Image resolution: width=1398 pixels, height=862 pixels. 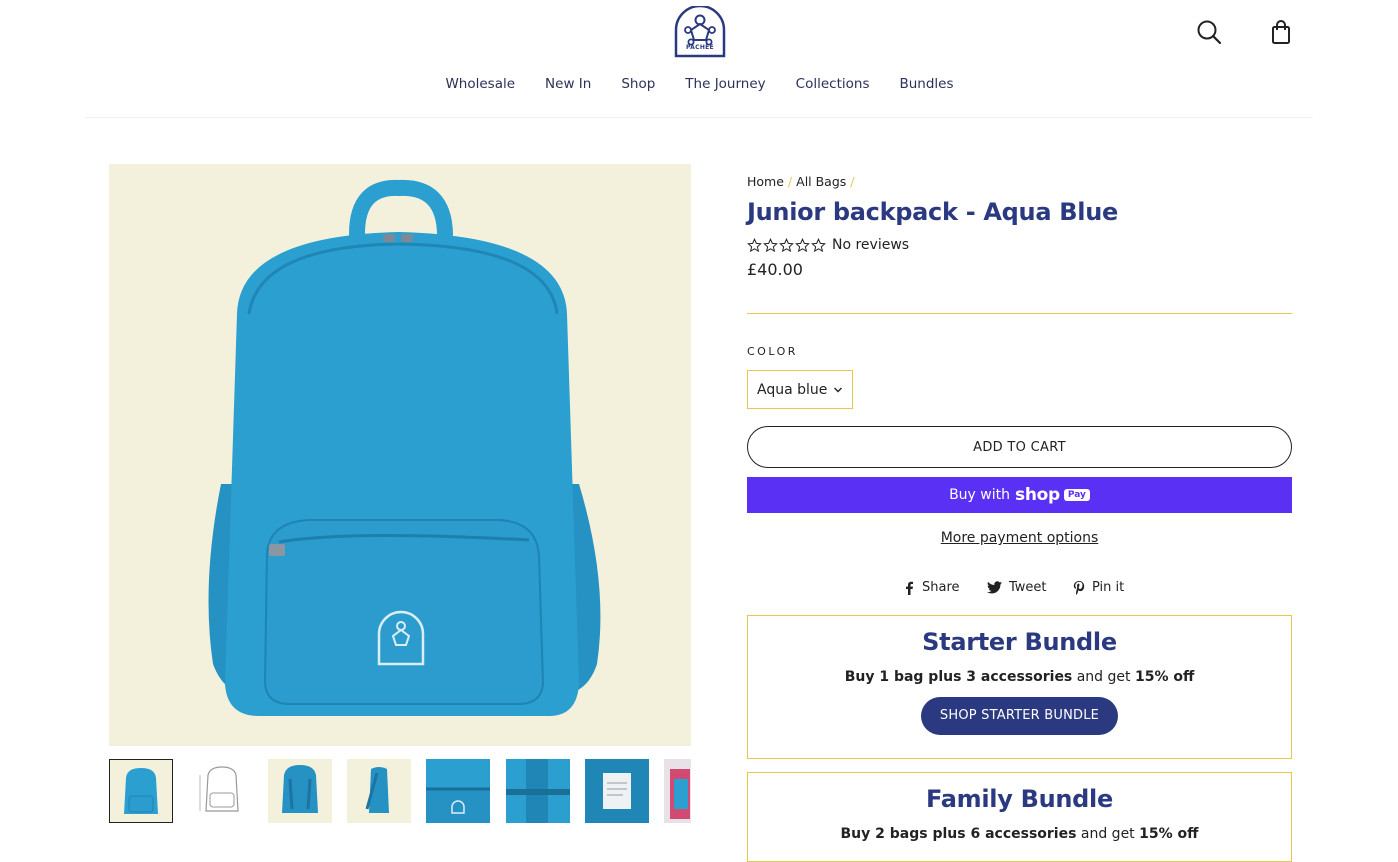 I want to click on thumbnail-label-closeup, so click(x=617, y=791).